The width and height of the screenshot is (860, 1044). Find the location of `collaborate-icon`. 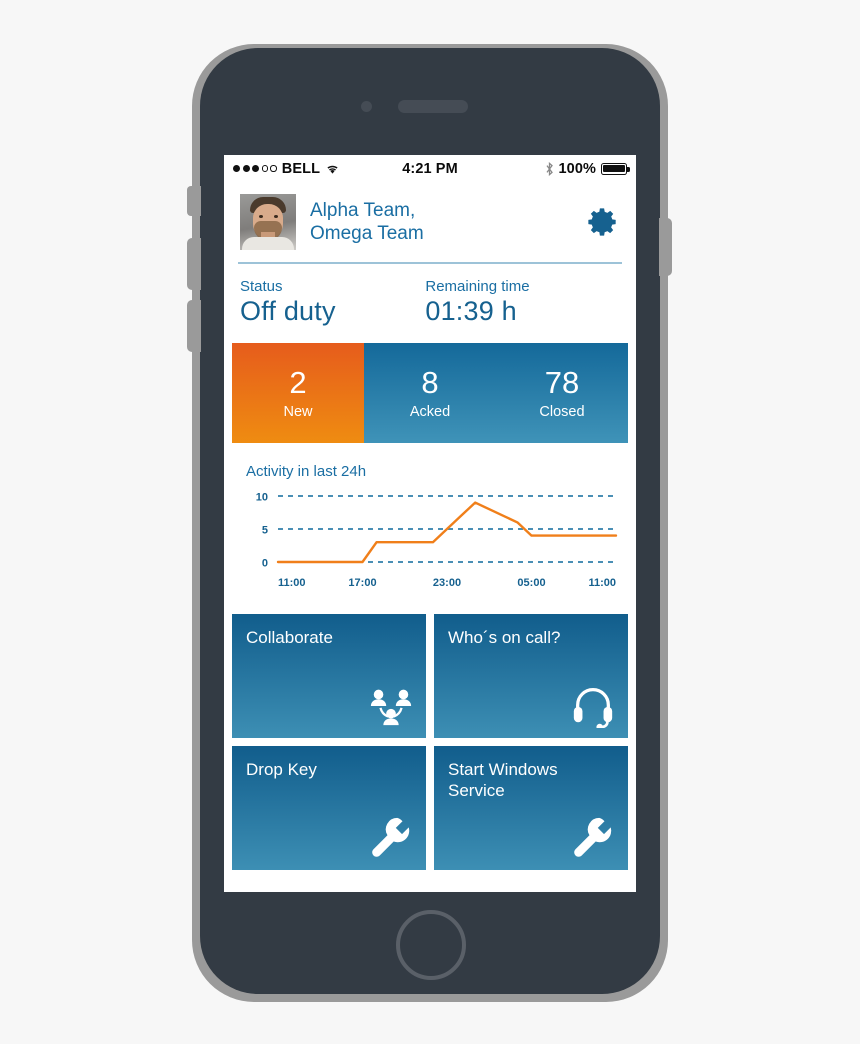

collaborate-icon is located at coordinates (391, 707).